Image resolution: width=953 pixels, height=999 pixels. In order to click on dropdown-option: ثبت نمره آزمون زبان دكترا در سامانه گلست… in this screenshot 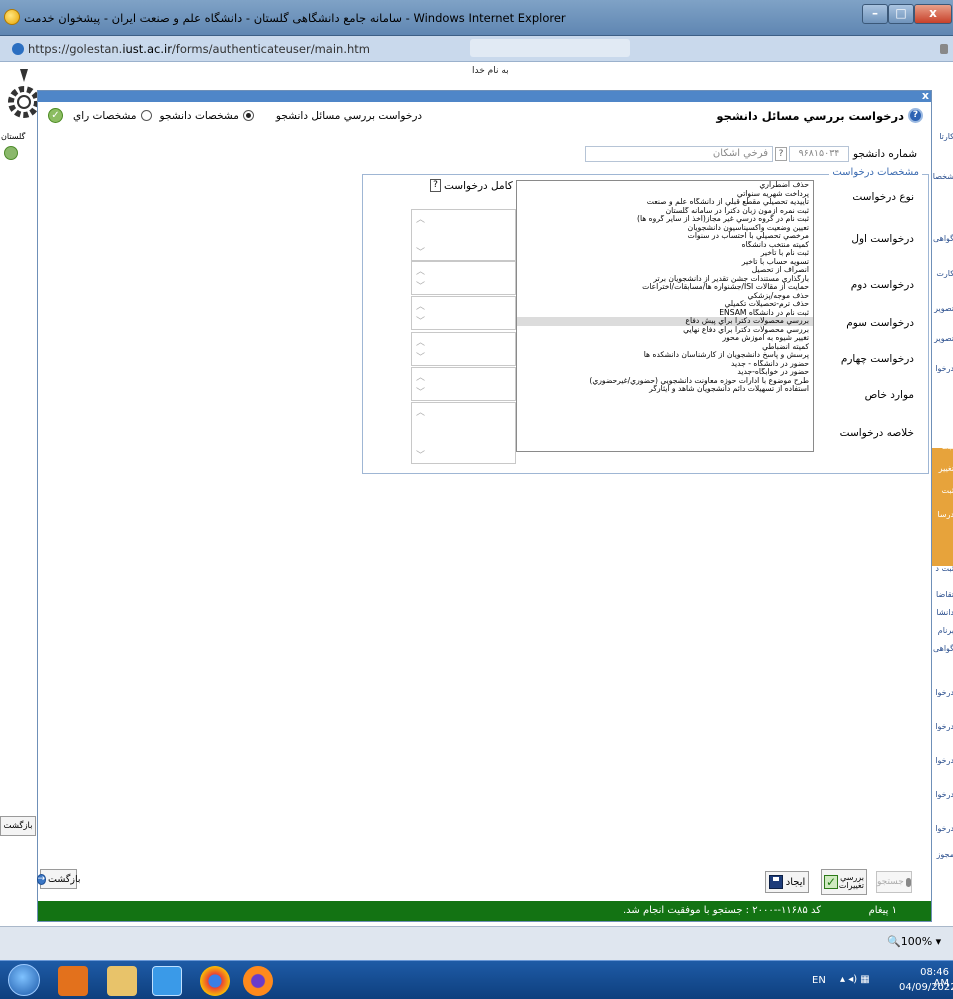, I will do `click(665, 211)`.